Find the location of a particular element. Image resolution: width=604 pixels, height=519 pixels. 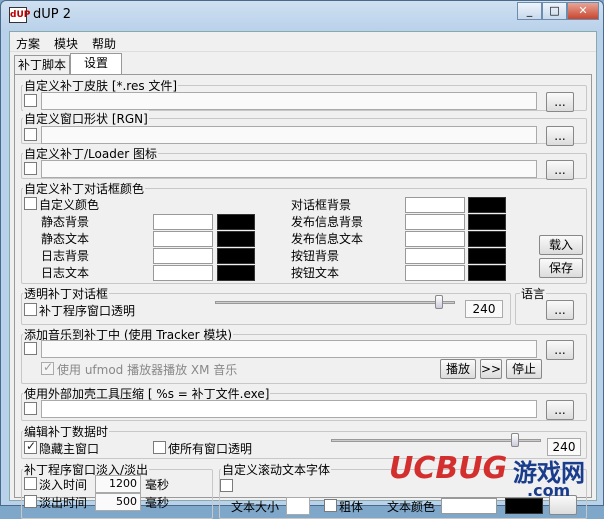

button-bg-preview is located at coordinates (487, 256).